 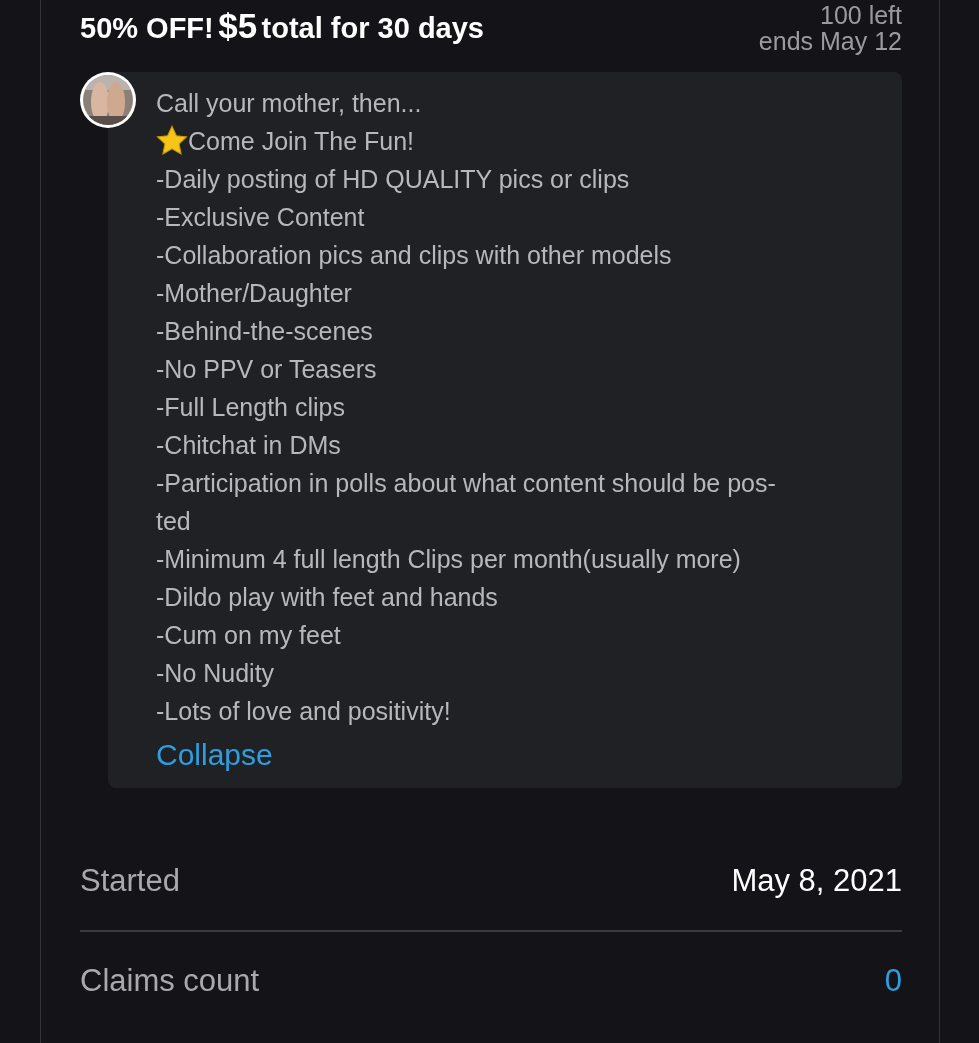 I want to click on stat-value: May 8, 2021, so click(x=816, y=881).